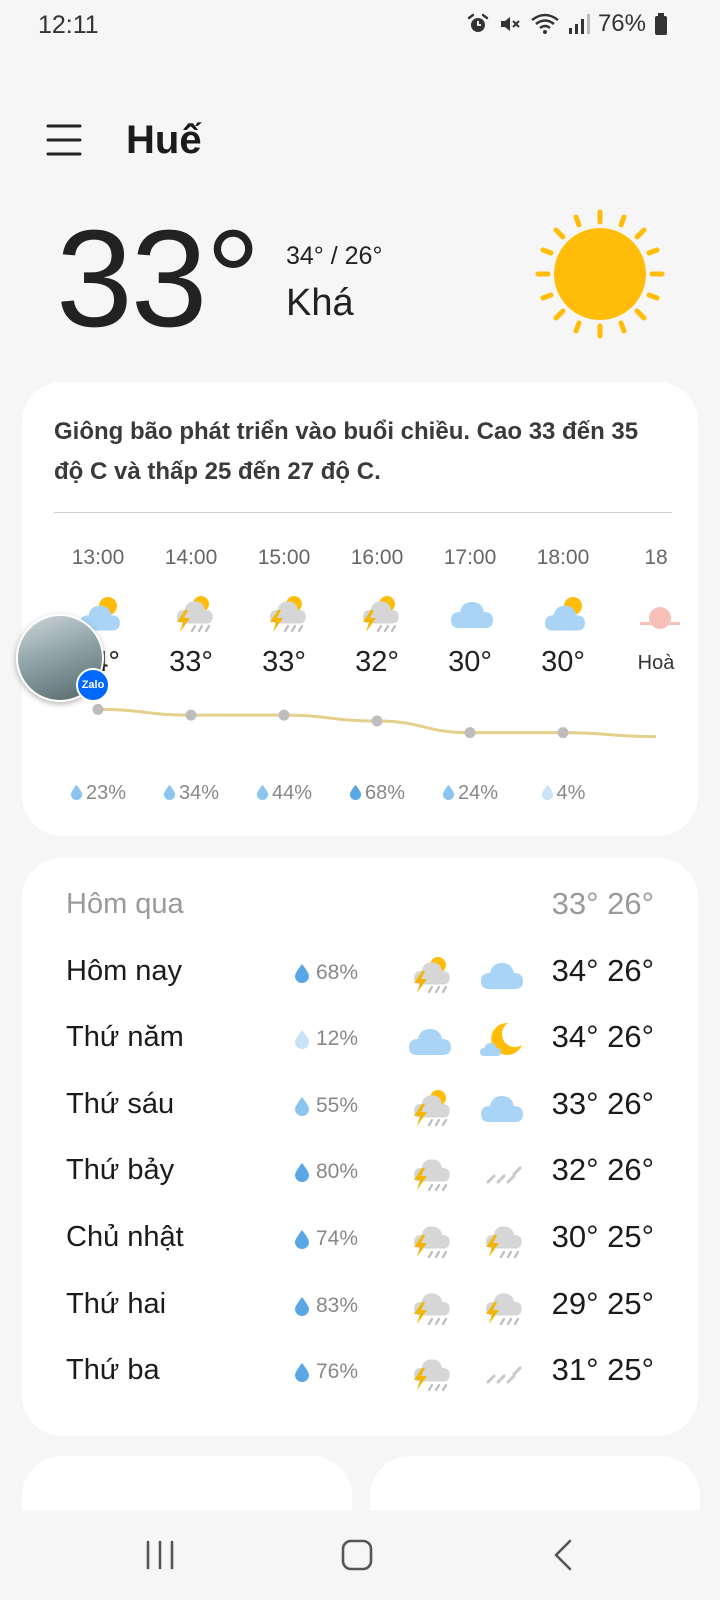  I want to click on day-name: Hôm qua, so click(125, 904).